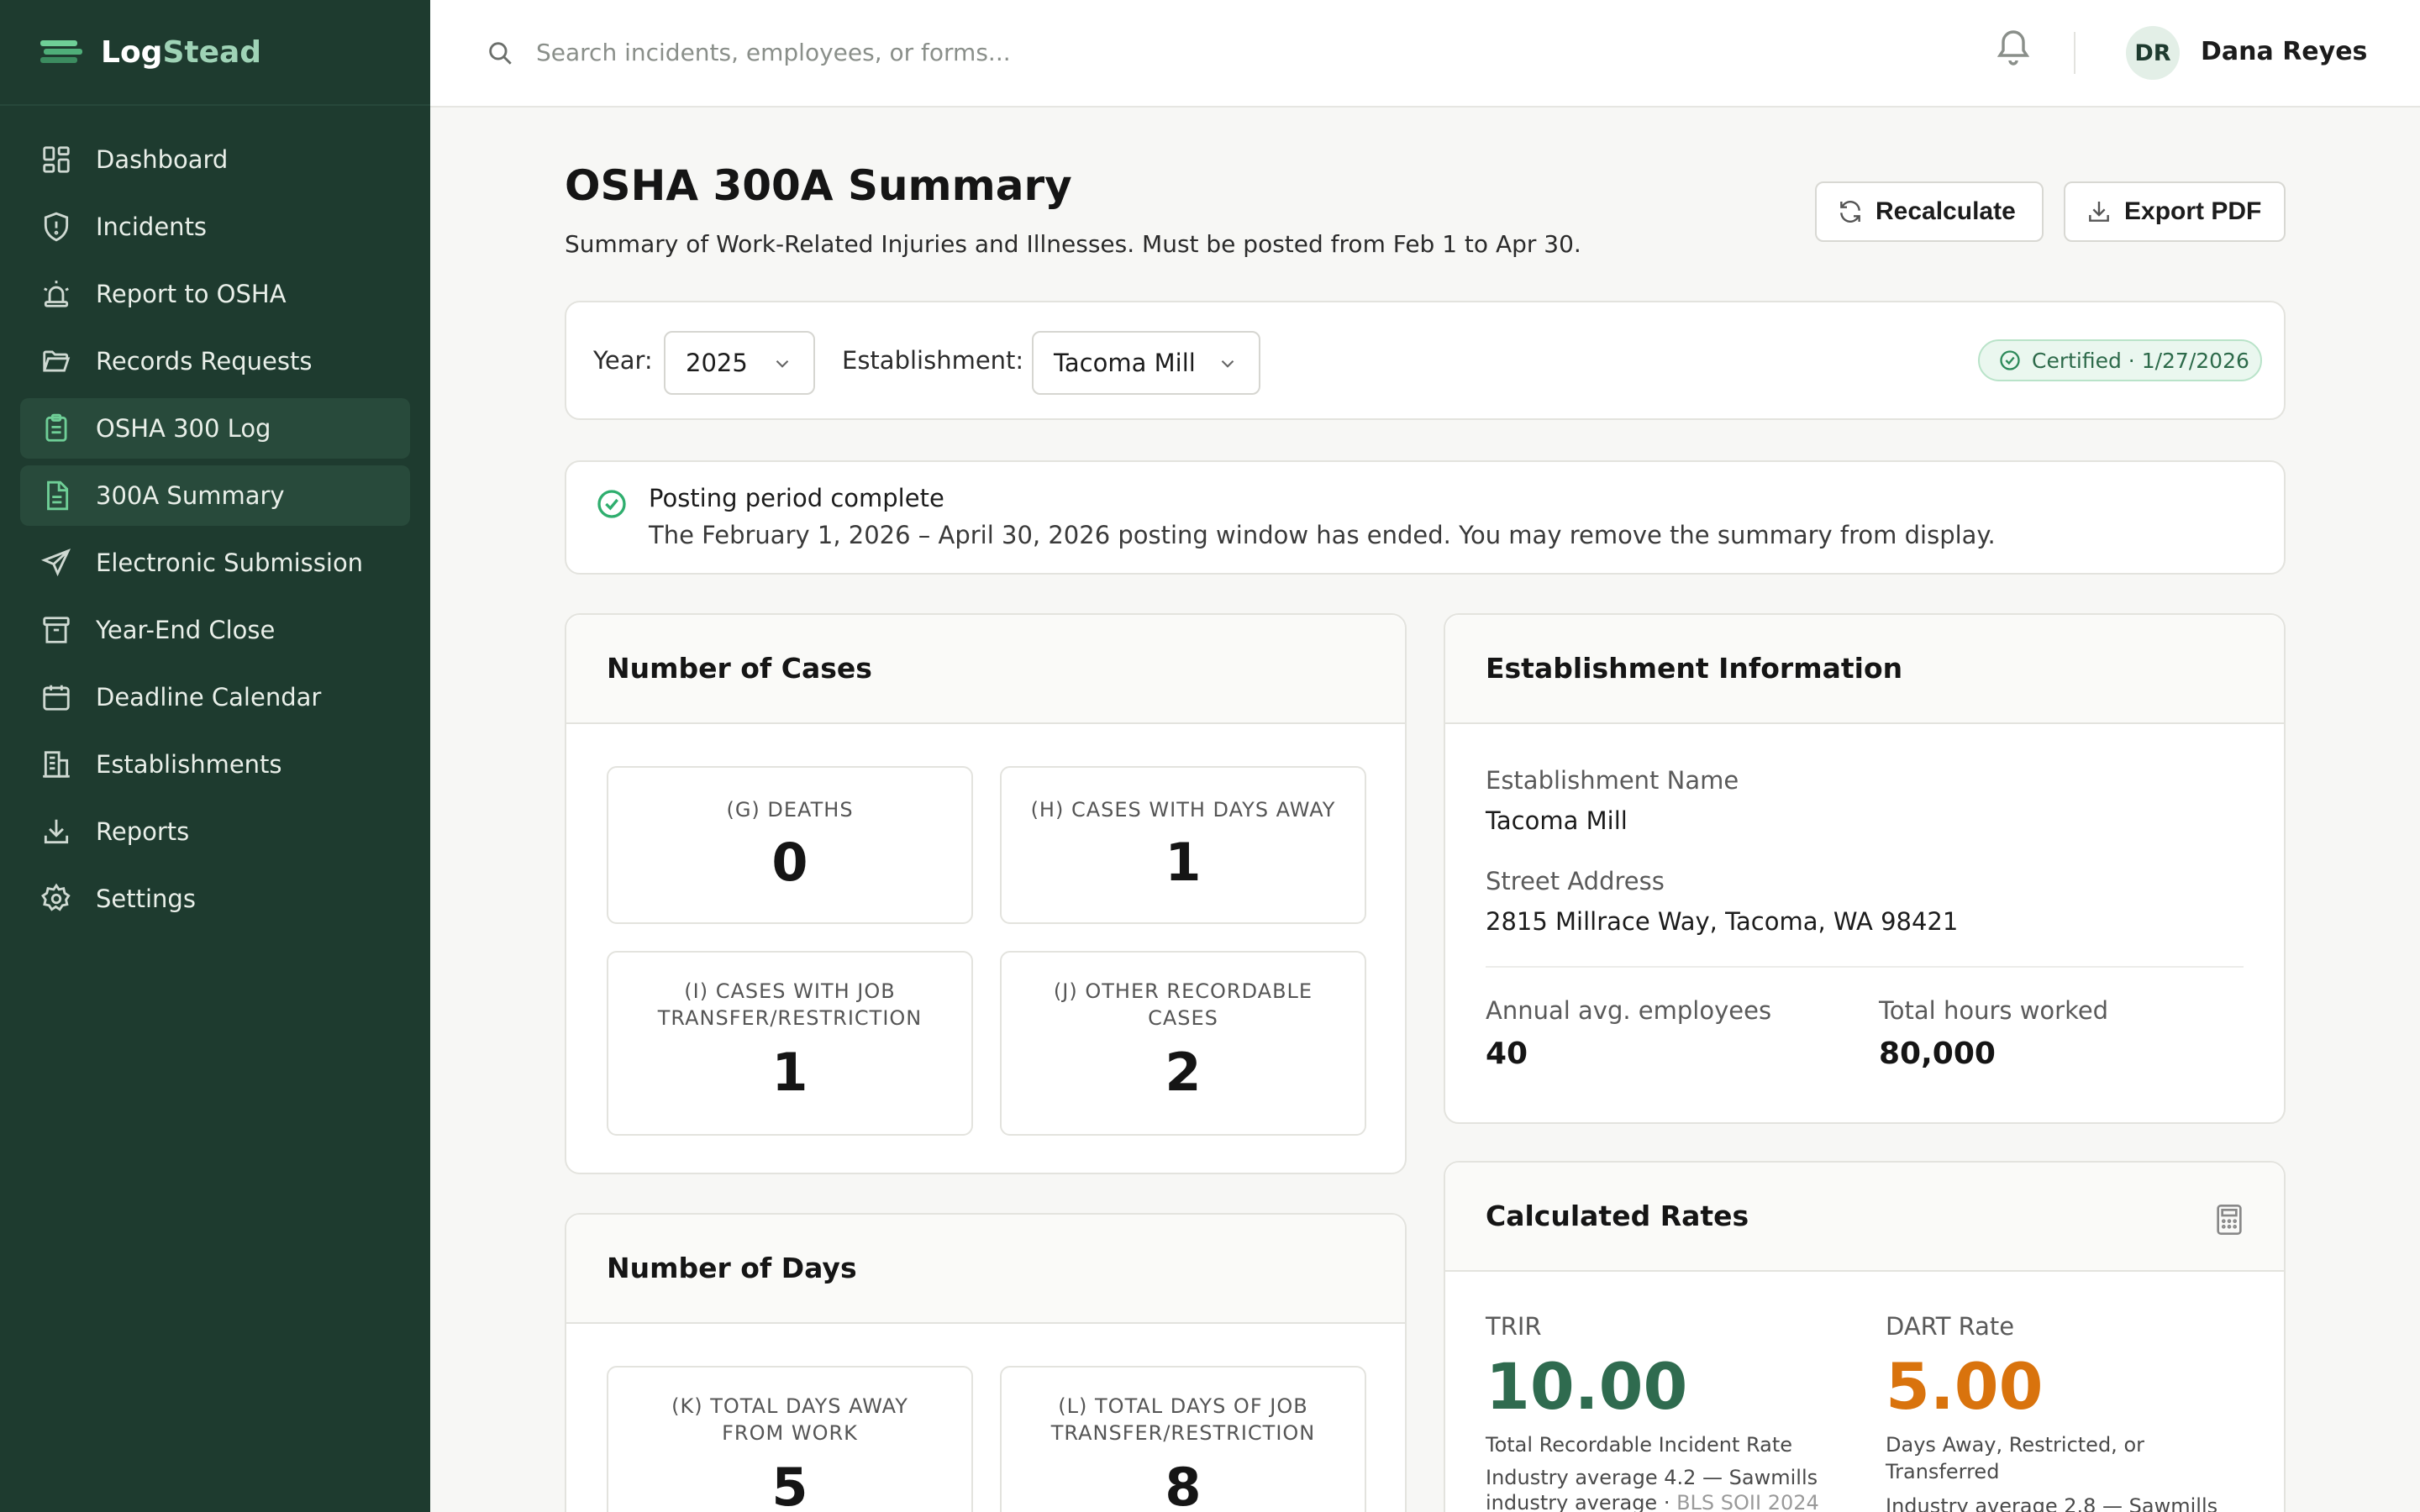 This screenshot has width=2420, height=1512. I want to click on sidebar-item-dashboard: Dashboard, so click(215, 159).